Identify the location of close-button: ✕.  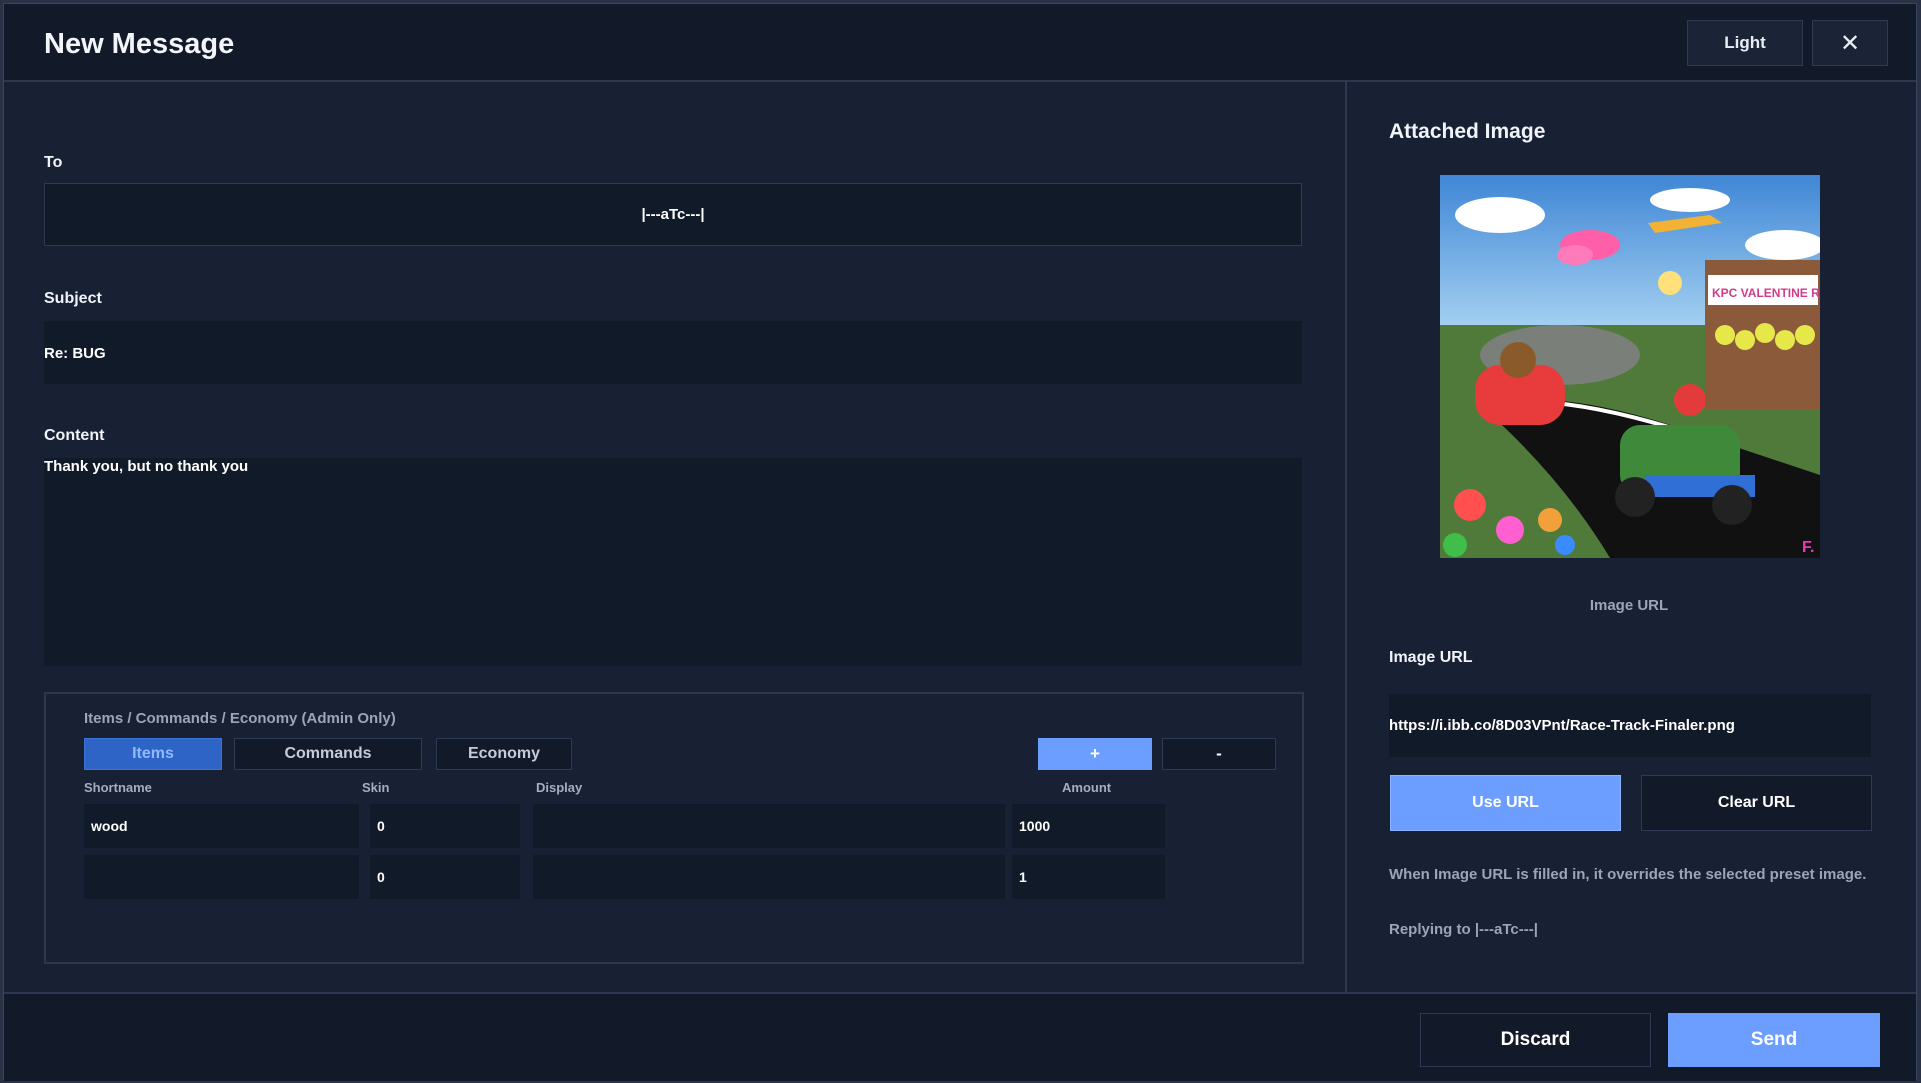
(1850, 43).